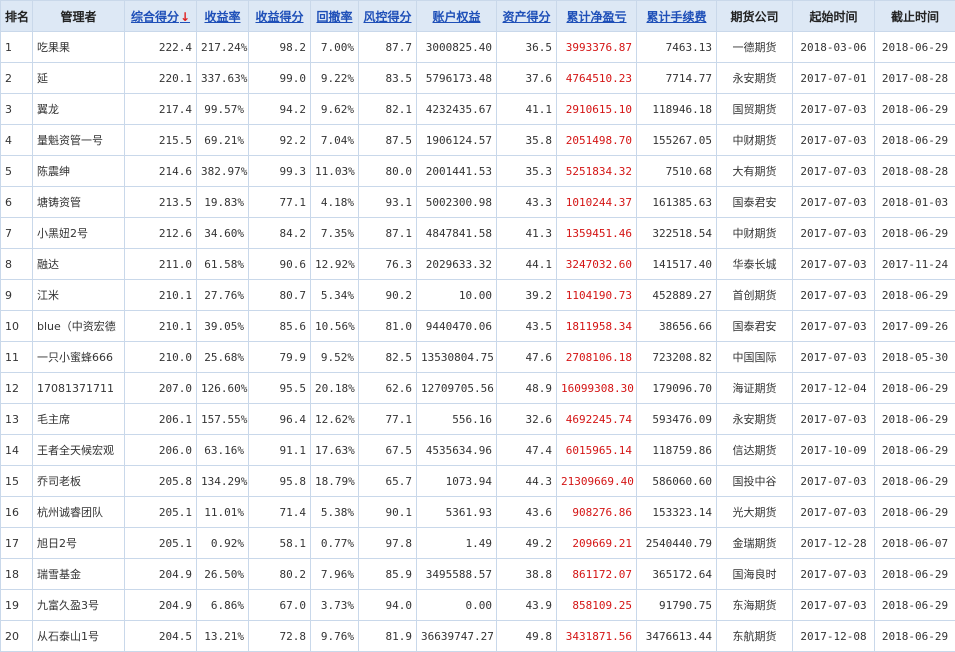 This screenshot has width=955, height=652. What do you see at coordinates (388, 357) in the screenshot?
I see `cell-risk-score: 82.5` at bounding box center [388, 357].